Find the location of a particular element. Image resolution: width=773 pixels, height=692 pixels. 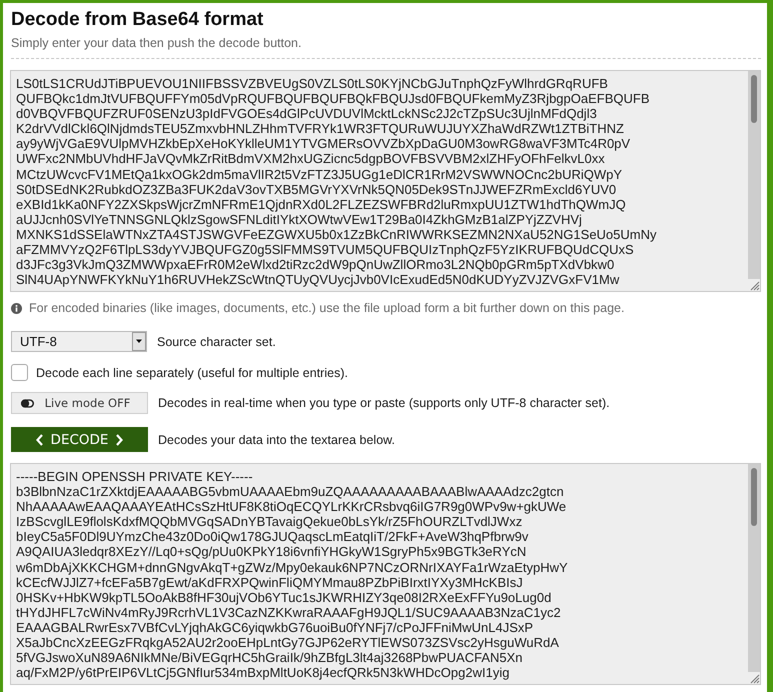

info-note: For encoded binaries (like images, documents, etc.) use the file upload form a bit further down on this page. is located at coordinates (326, 308).